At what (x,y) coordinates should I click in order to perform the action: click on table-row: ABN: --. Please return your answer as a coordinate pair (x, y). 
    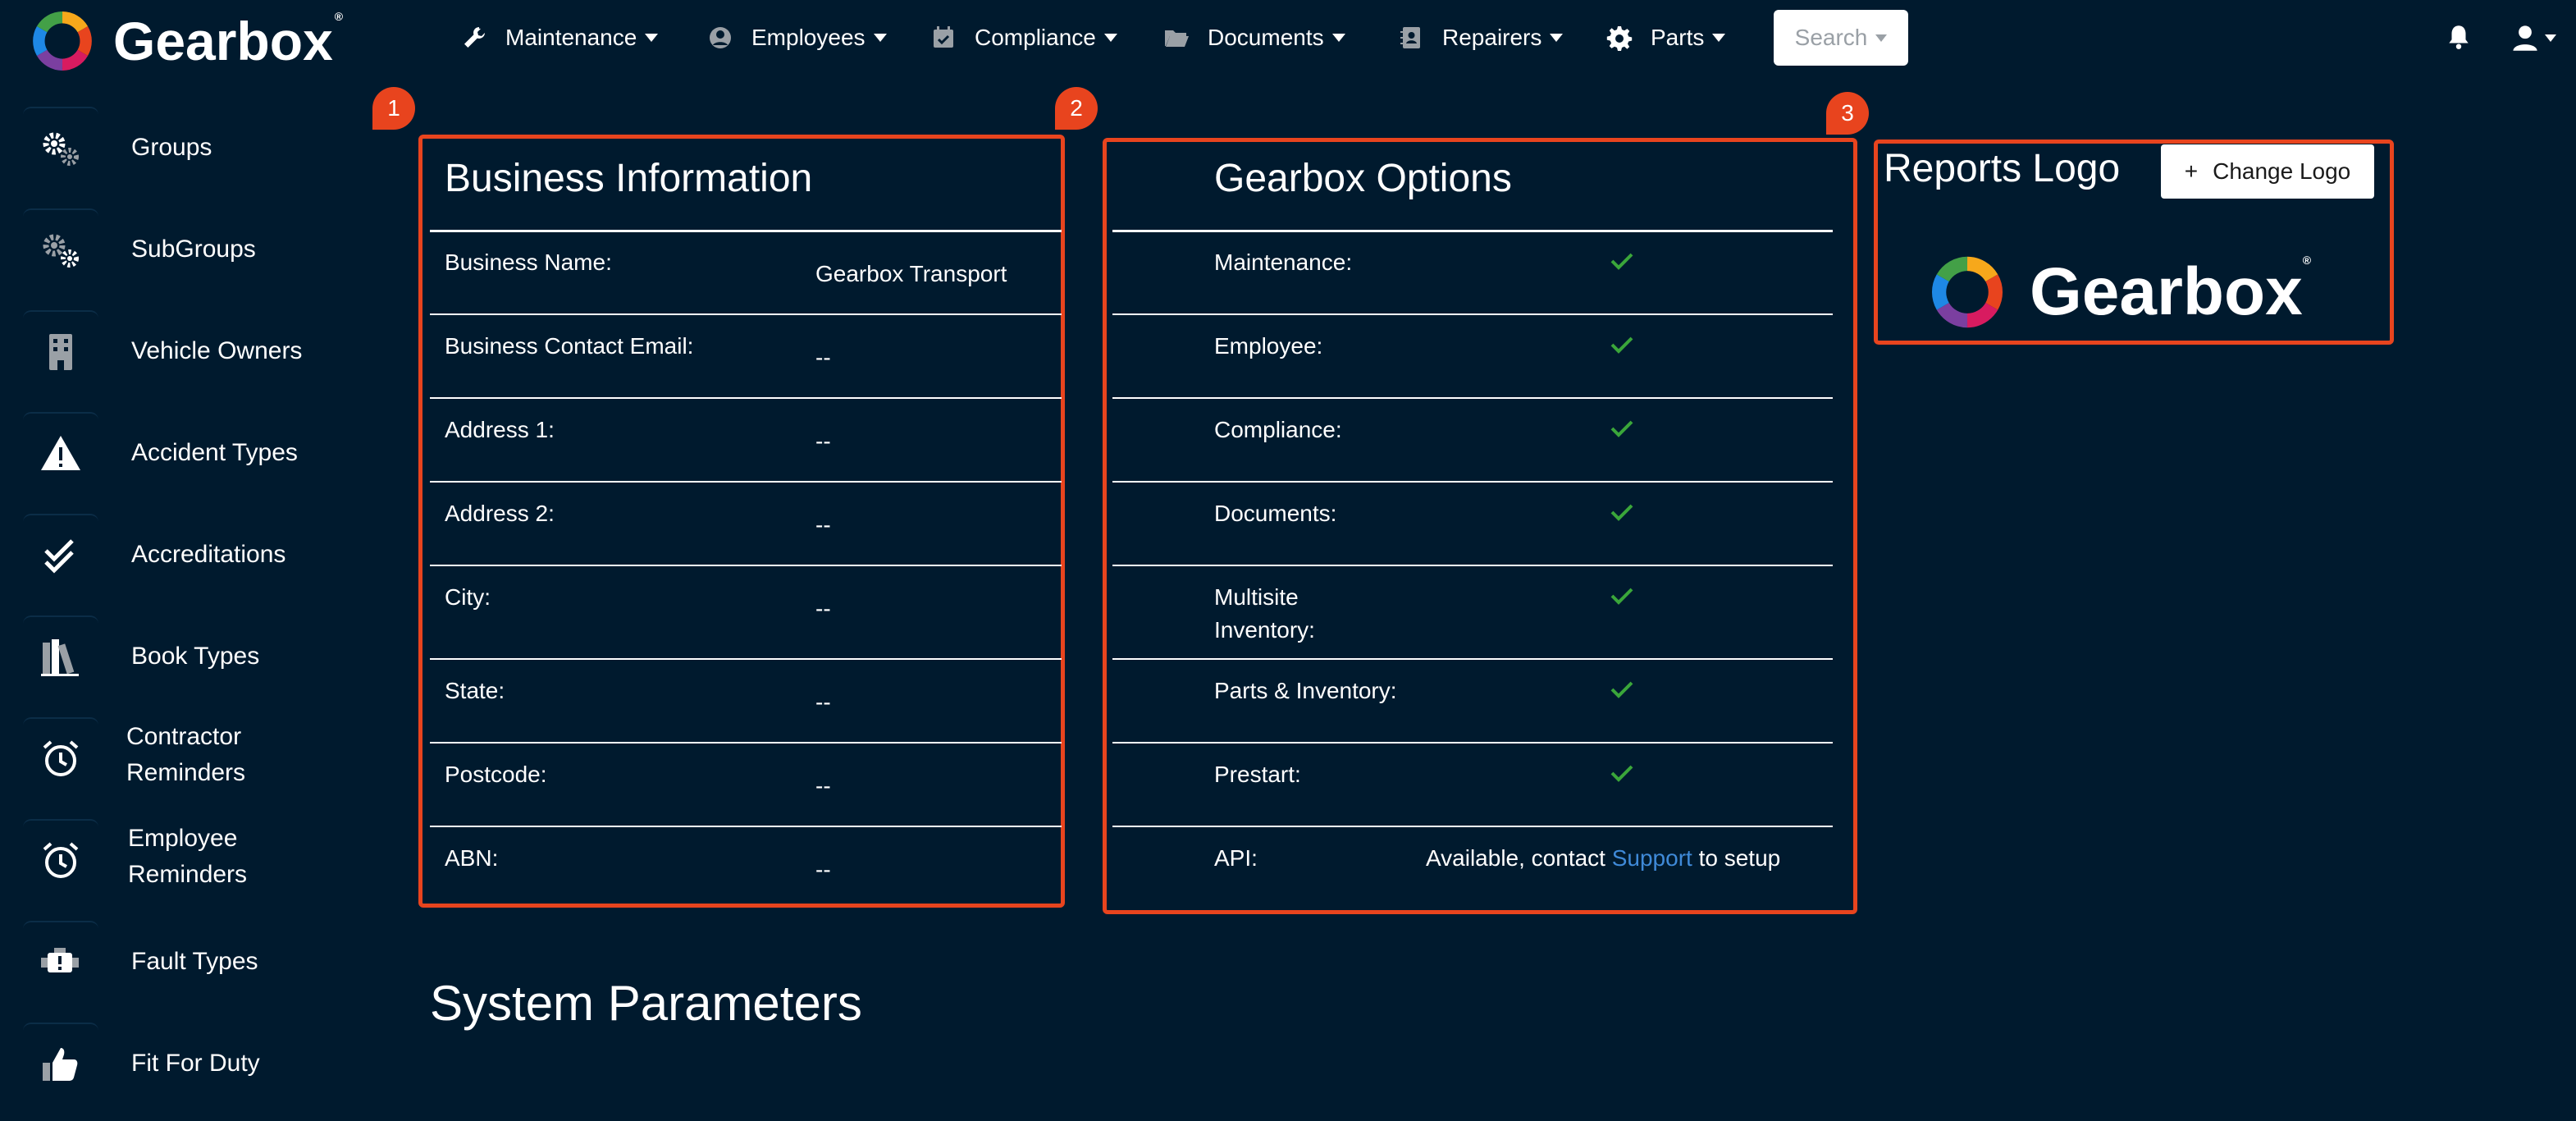
    Looking at the image, I should click on (746, 864).